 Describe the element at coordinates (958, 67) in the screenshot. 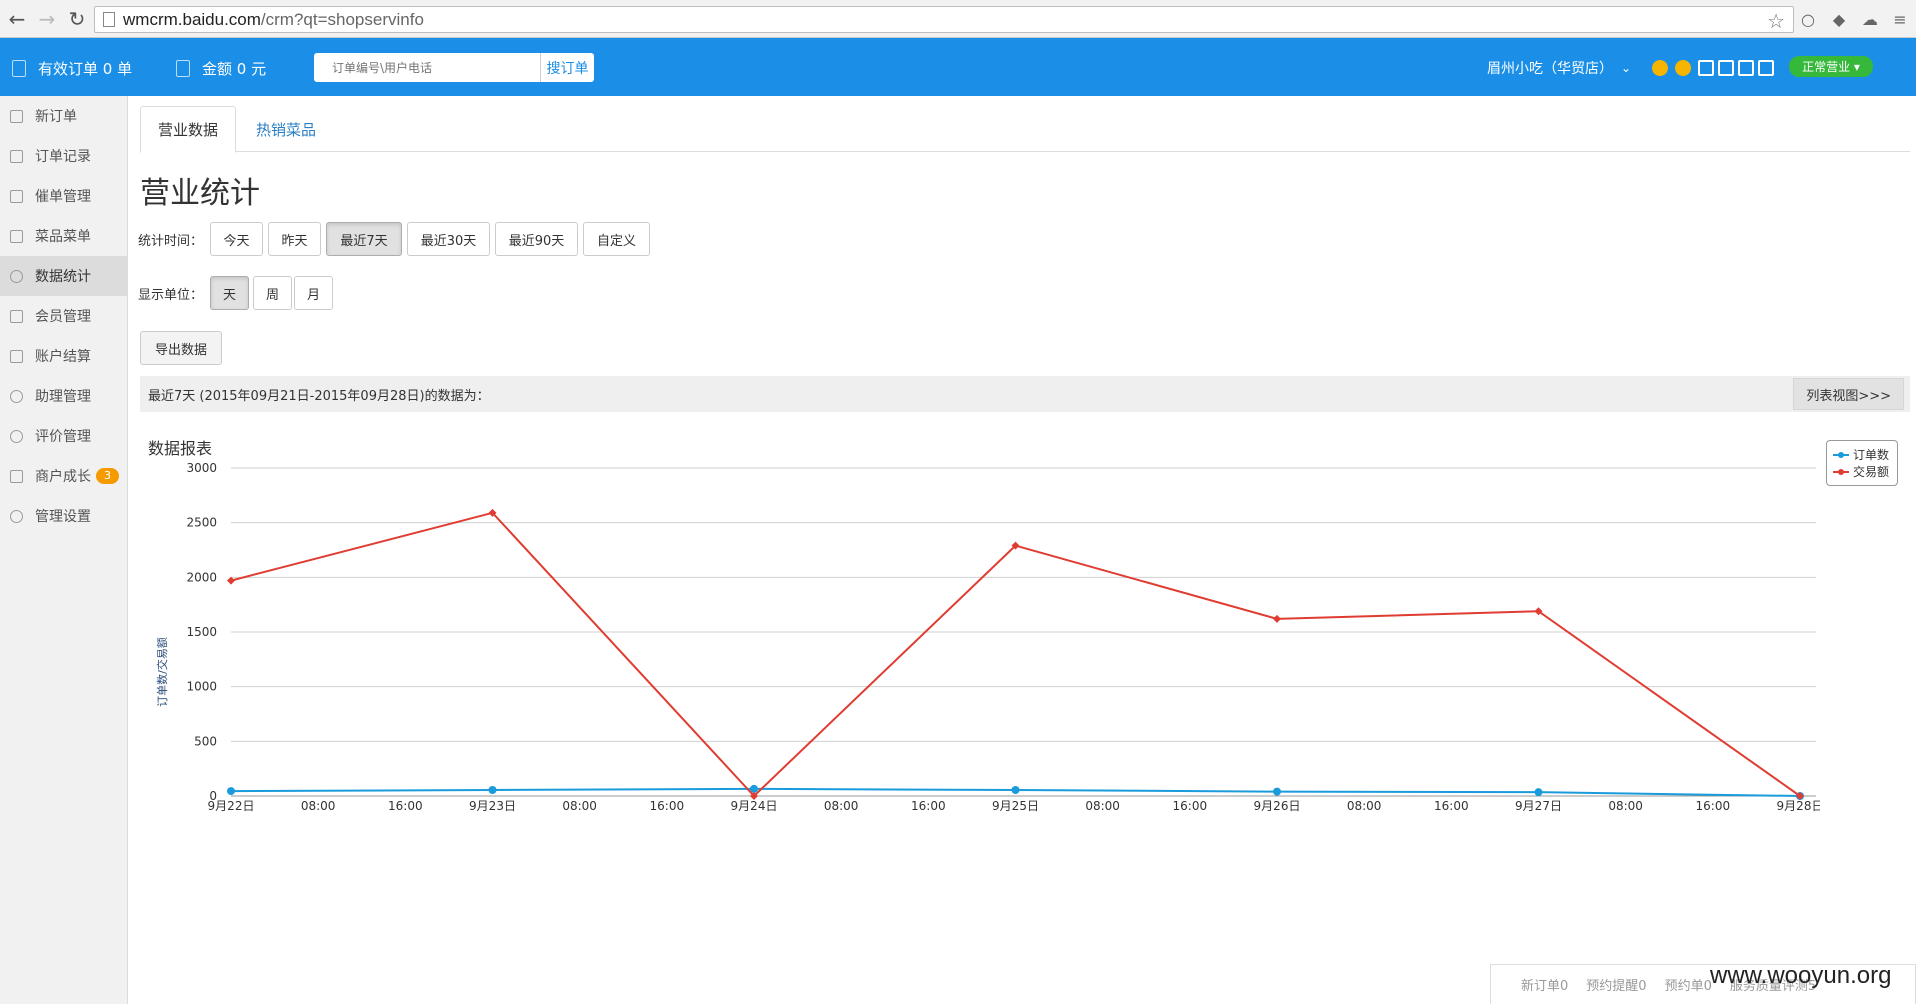

I see `top-bar: 有效订单 0 单 金额 0 元 搜订单 眉州小吃（华贸店） ⌄ 正常营业 ▾` at that location.